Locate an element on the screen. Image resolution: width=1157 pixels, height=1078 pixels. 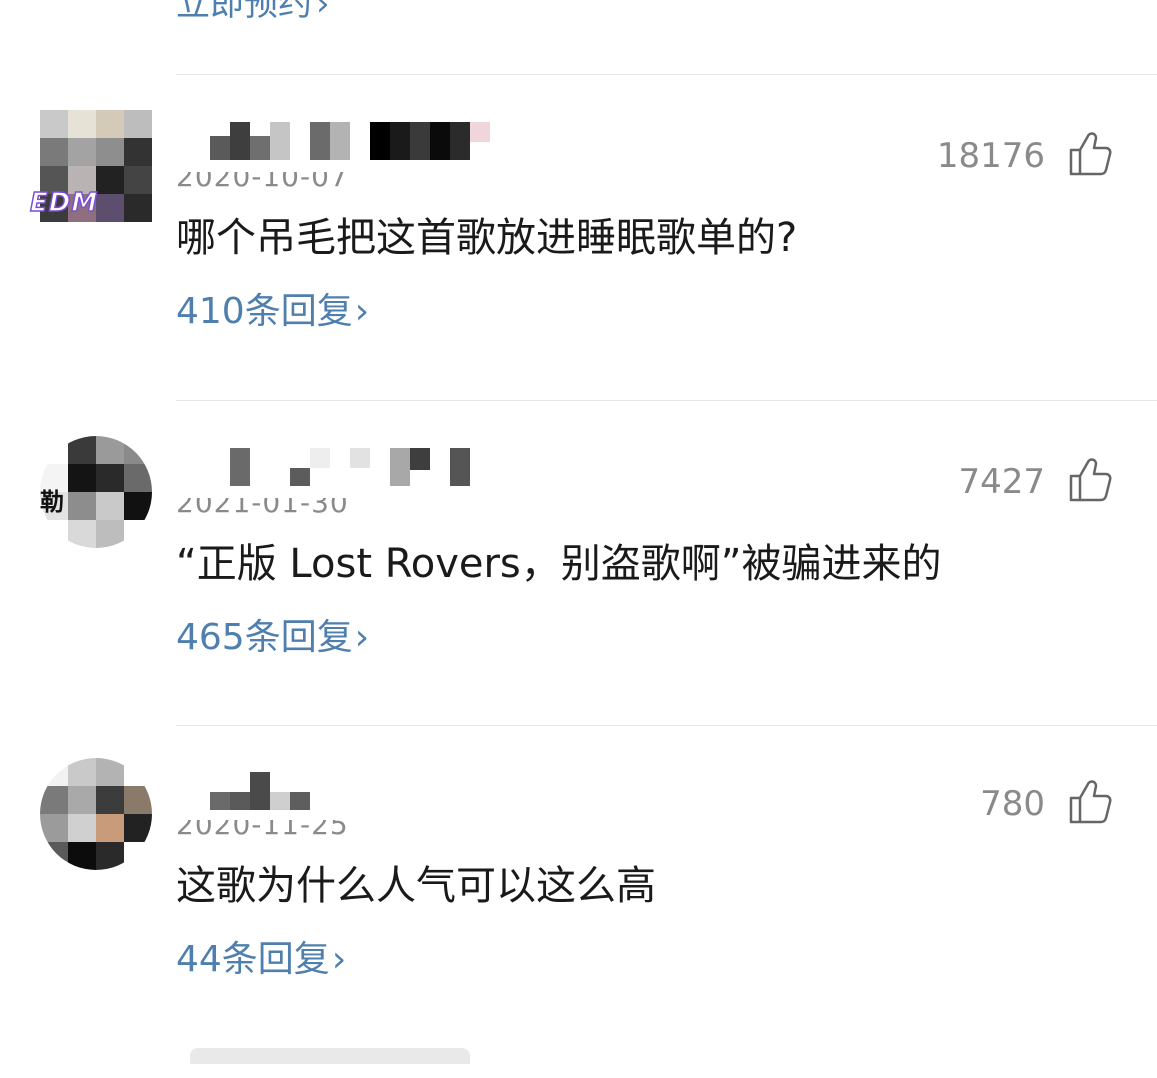
comment-date: 2020-11-25 is located at coordinates (262, 824).